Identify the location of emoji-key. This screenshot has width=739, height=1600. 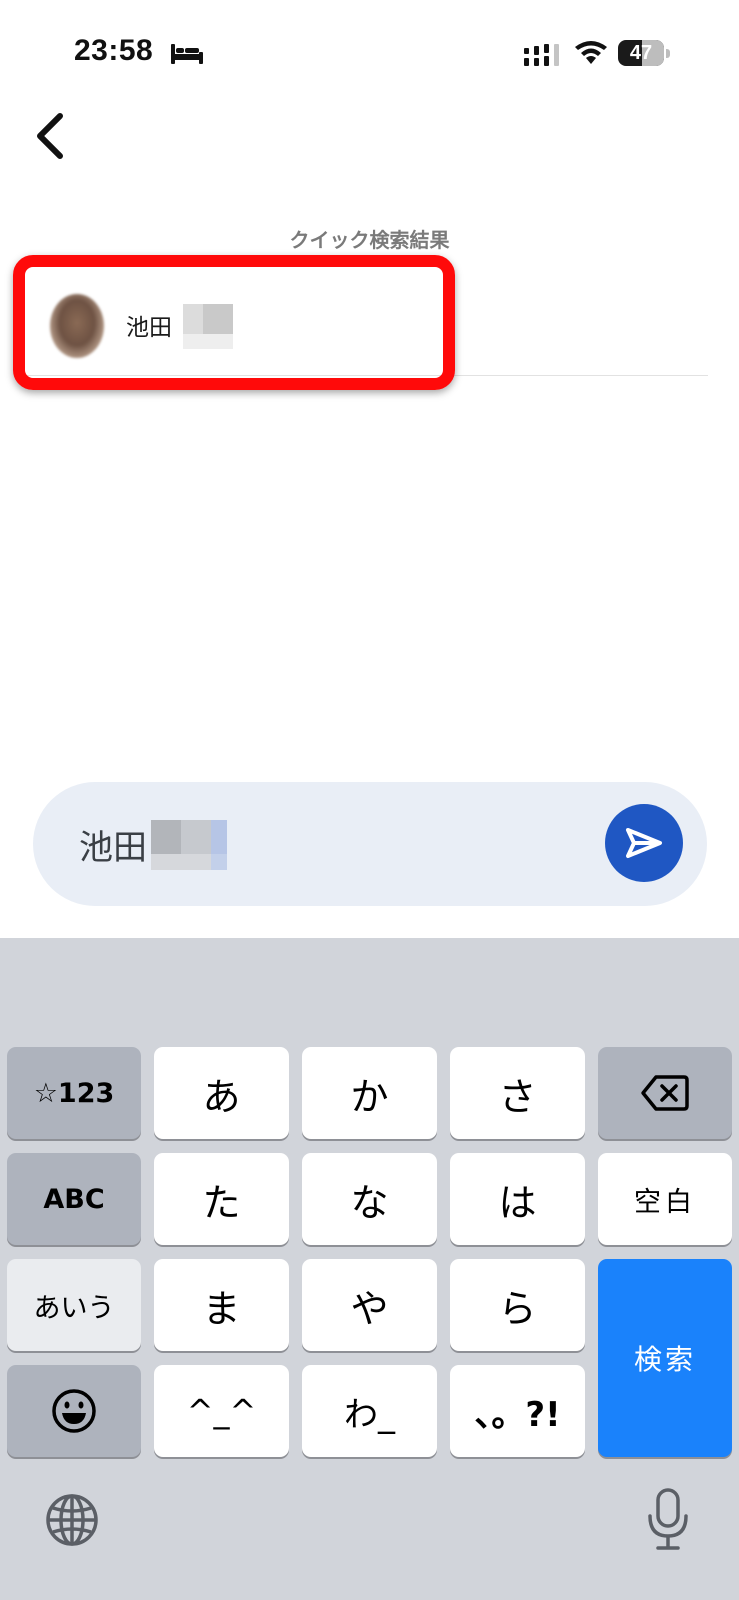
(74, 1411).